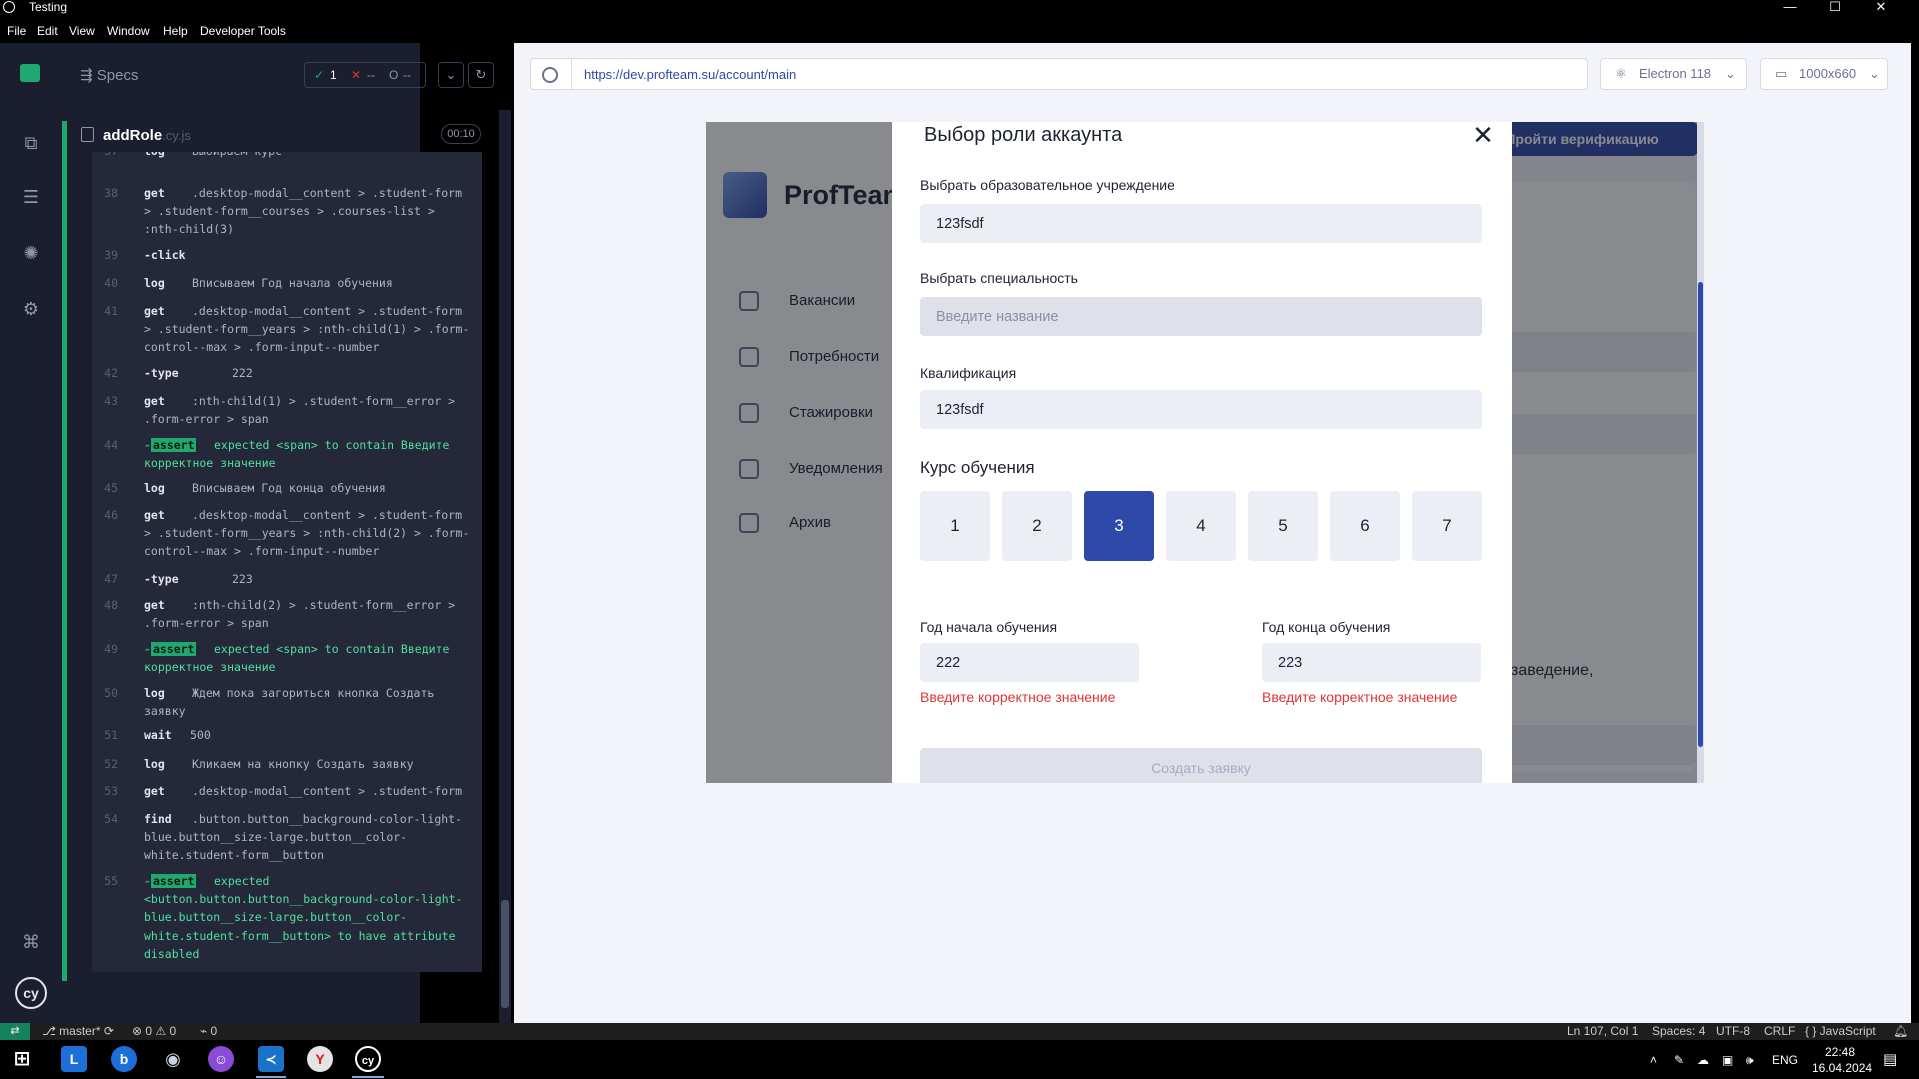 This screenshot has height=1079, width=1919. Describe the element at coordinates (550, 75) in the screenshot. I see `selector-playground-icon` at that location.